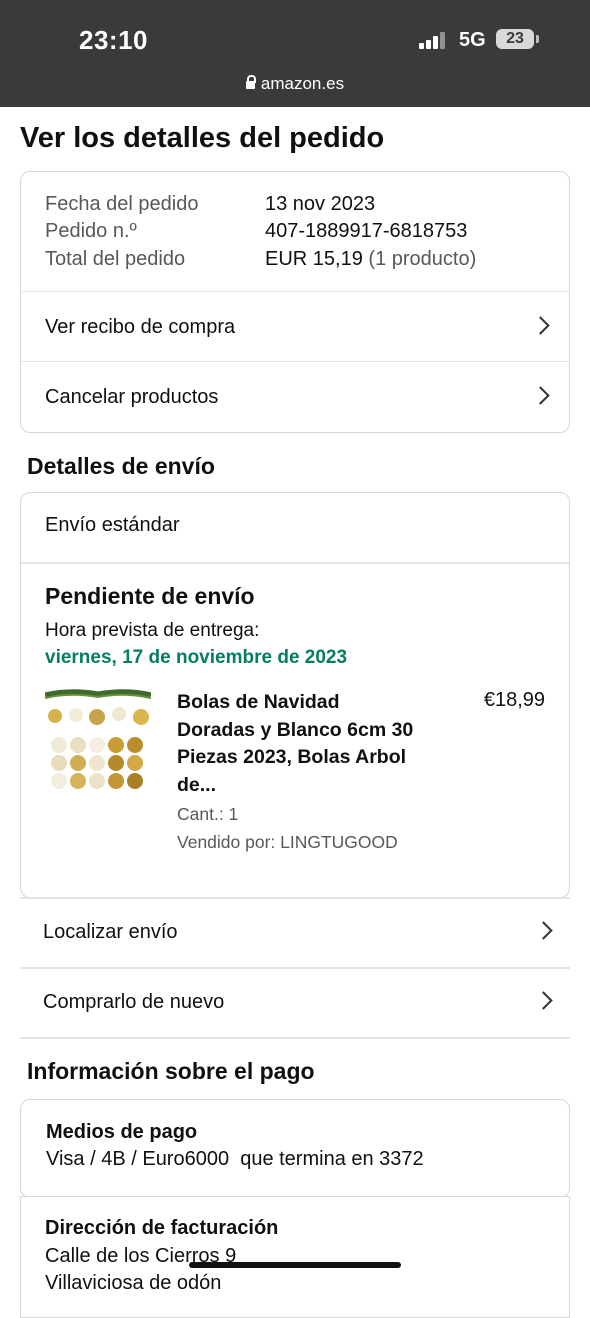 Image resolution: width=590 pixels, height=1318 pixels. I want to click on billing-address-line2: Villaviciosa de odón, so click(133, 1283).